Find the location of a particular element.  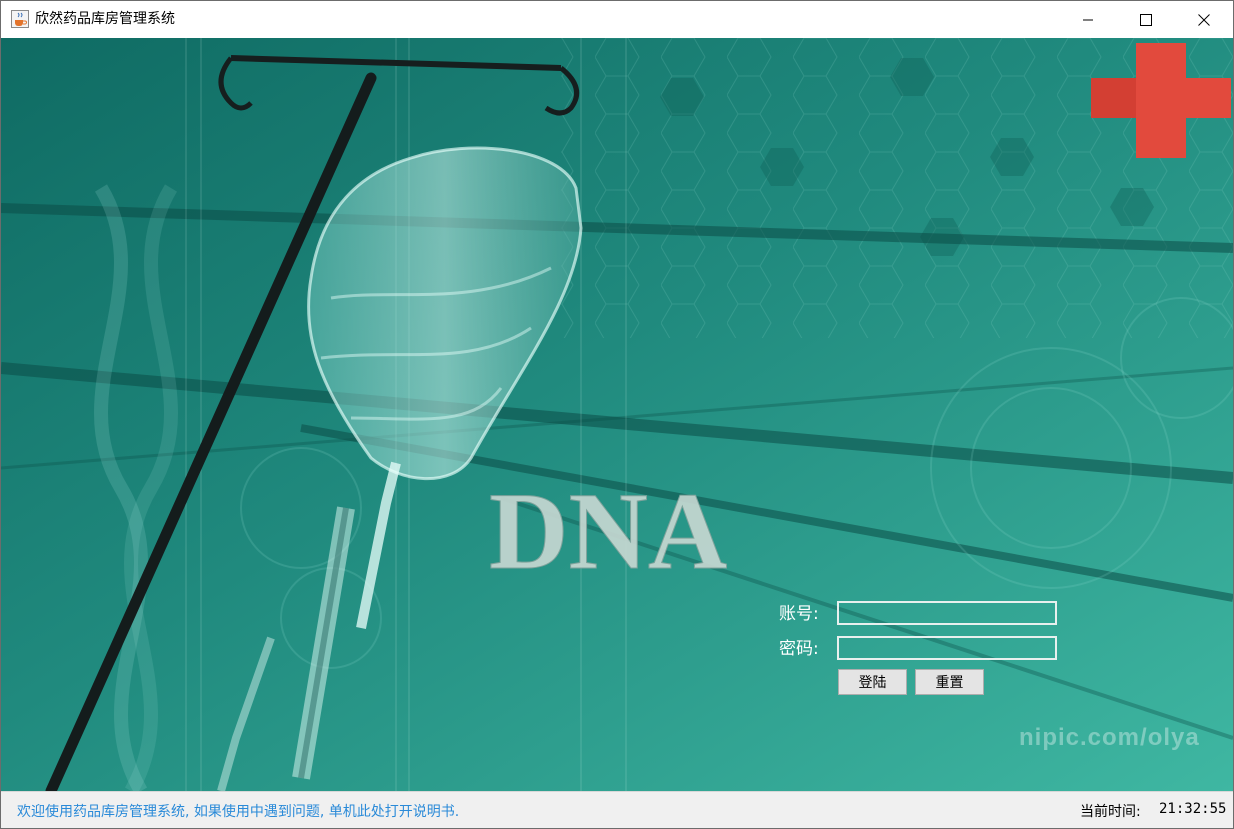

account-label: 账号: is located at coordinates (799, 614).